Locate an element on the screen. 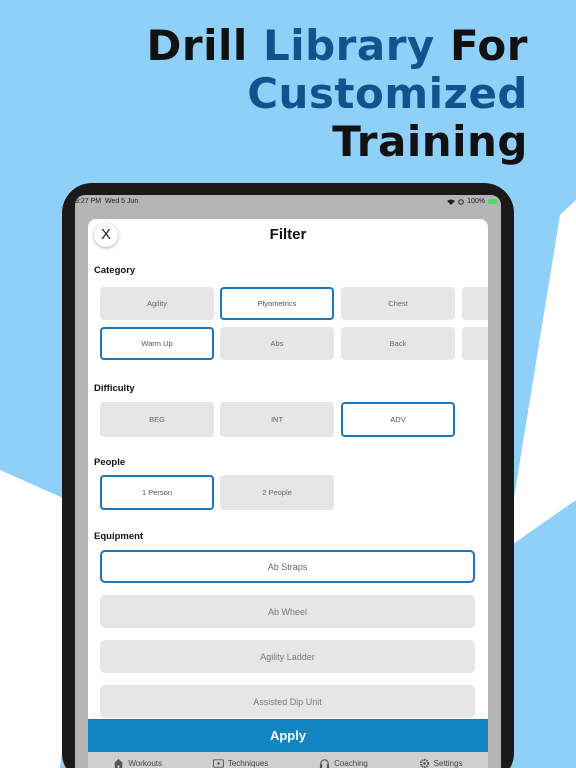 The image size is (576, 768). tab-label: Coaching is located at coordinates (351, 763).